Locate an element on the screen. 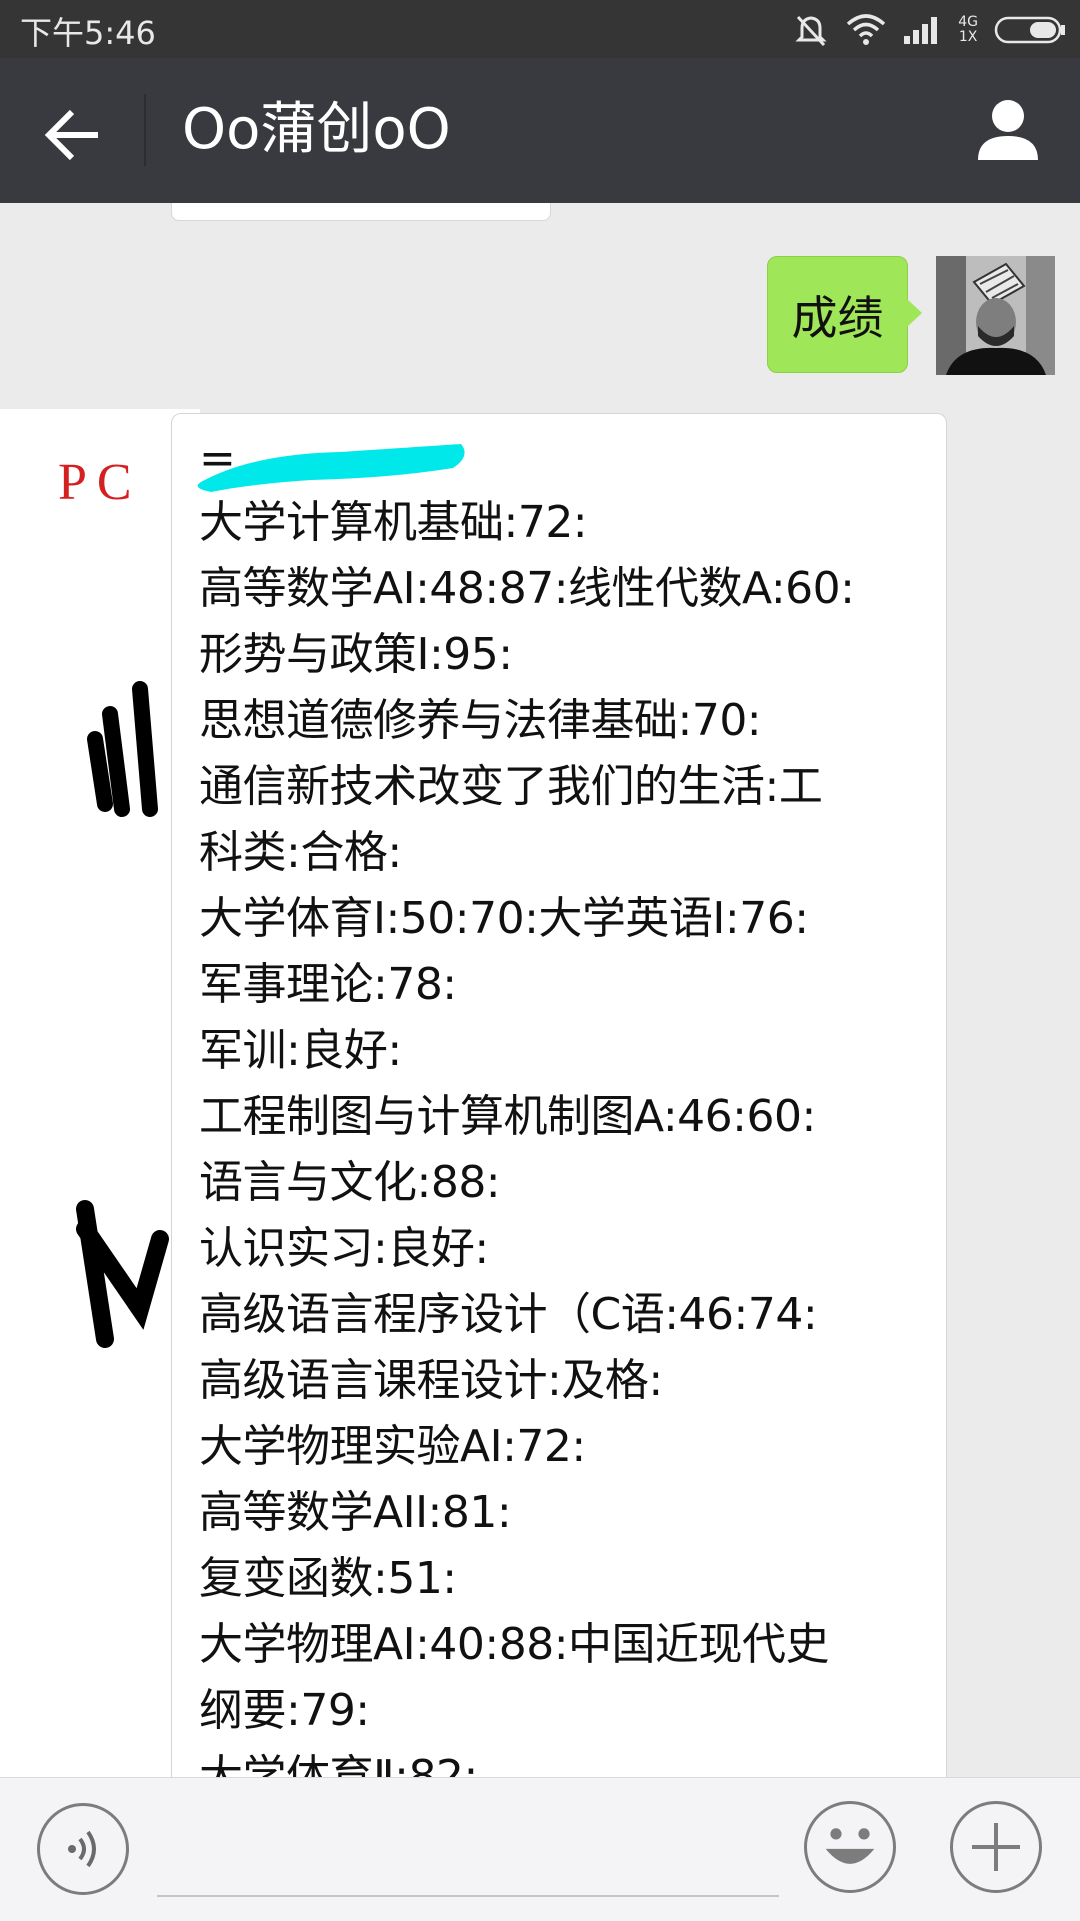 Image resolution: width=1080 pixels, height=1921 pixels. my-avatar is located at coordinates (995, 315).